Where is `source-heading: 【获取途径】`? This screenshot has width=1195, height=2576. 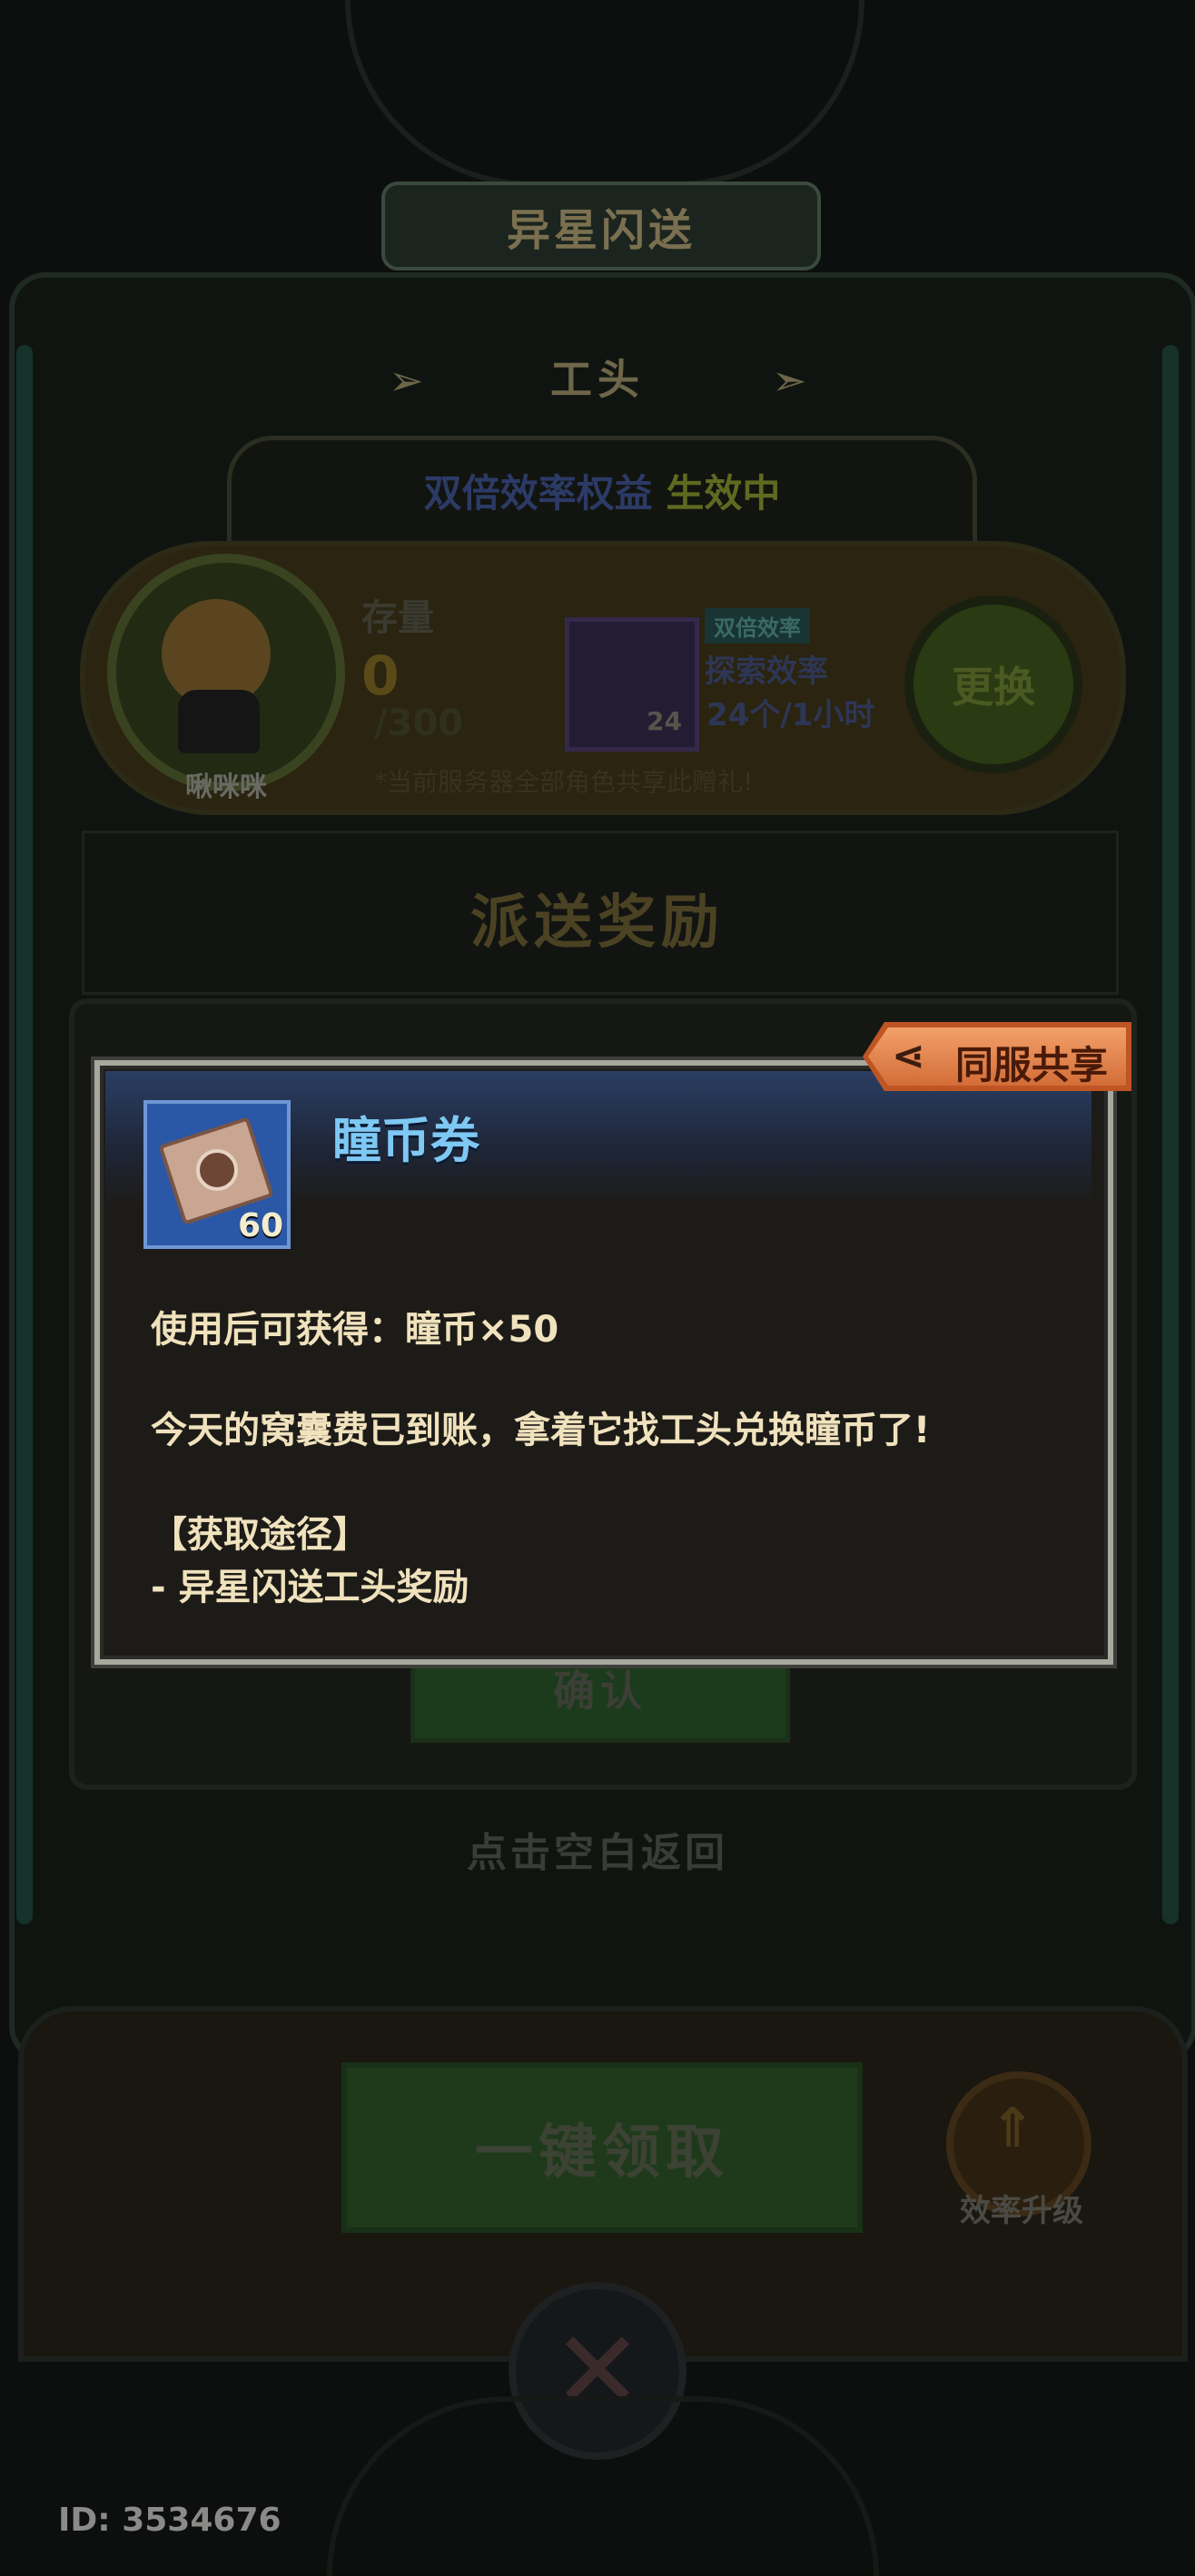 source-heading: 【获取途径】 is located at coordinates (260, 1535).